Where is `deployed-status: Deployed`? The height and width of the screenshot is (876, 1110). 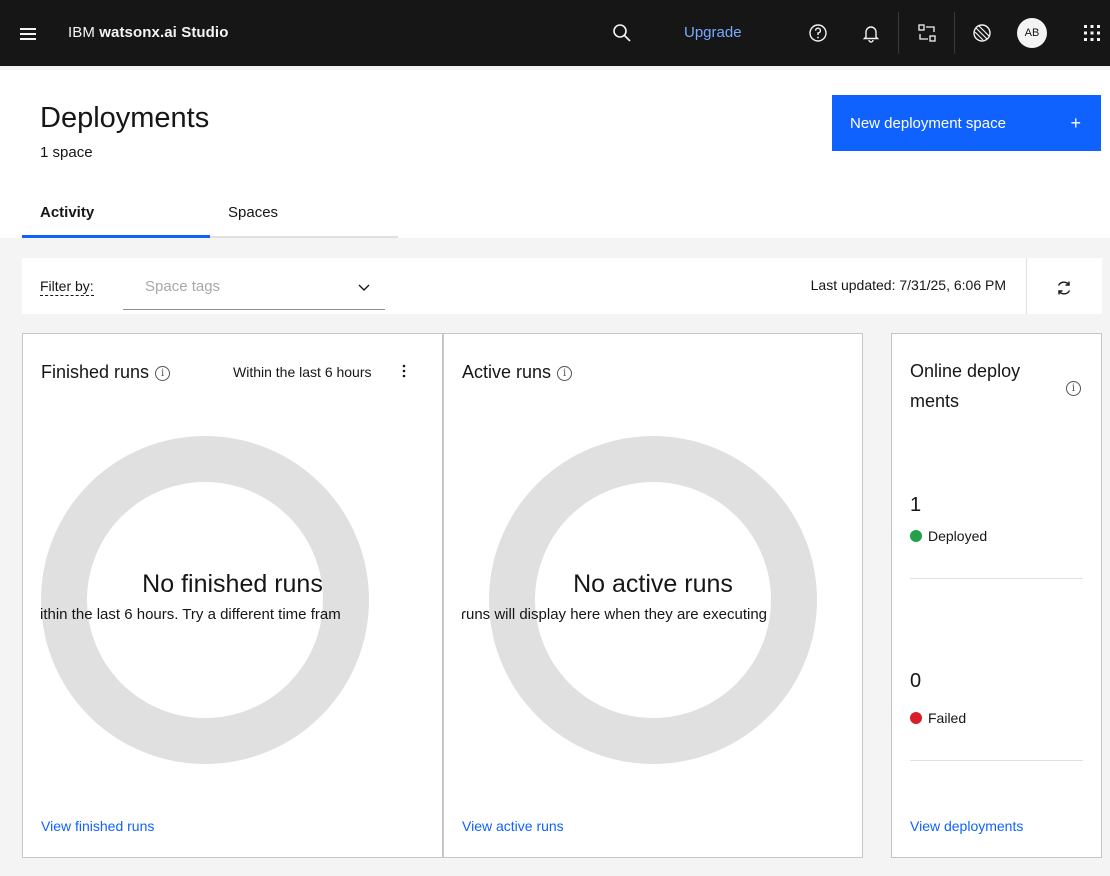
deployed-status: Deployed is located at coordinates (948, 536).